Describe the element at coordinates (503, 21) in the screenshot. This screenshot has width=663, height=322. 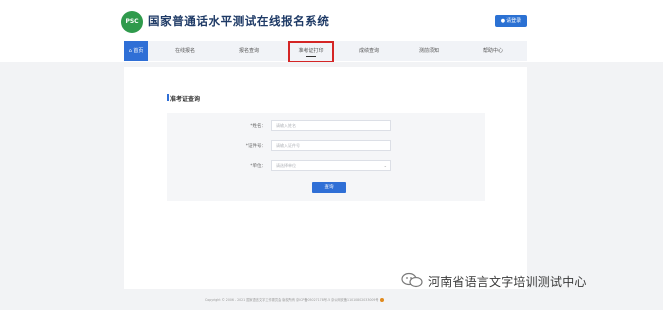
I see `user-icon: ●` at that location.